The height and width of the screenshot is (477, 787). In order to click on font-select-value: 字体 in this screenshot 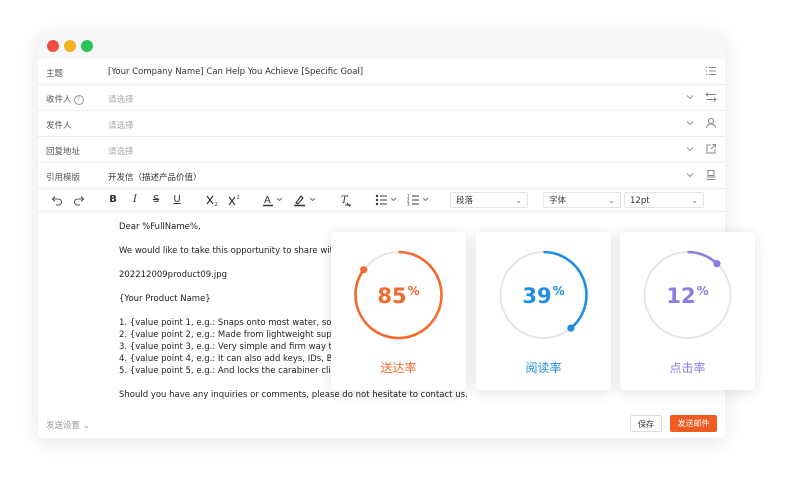, I will do `click(558, 201)`.